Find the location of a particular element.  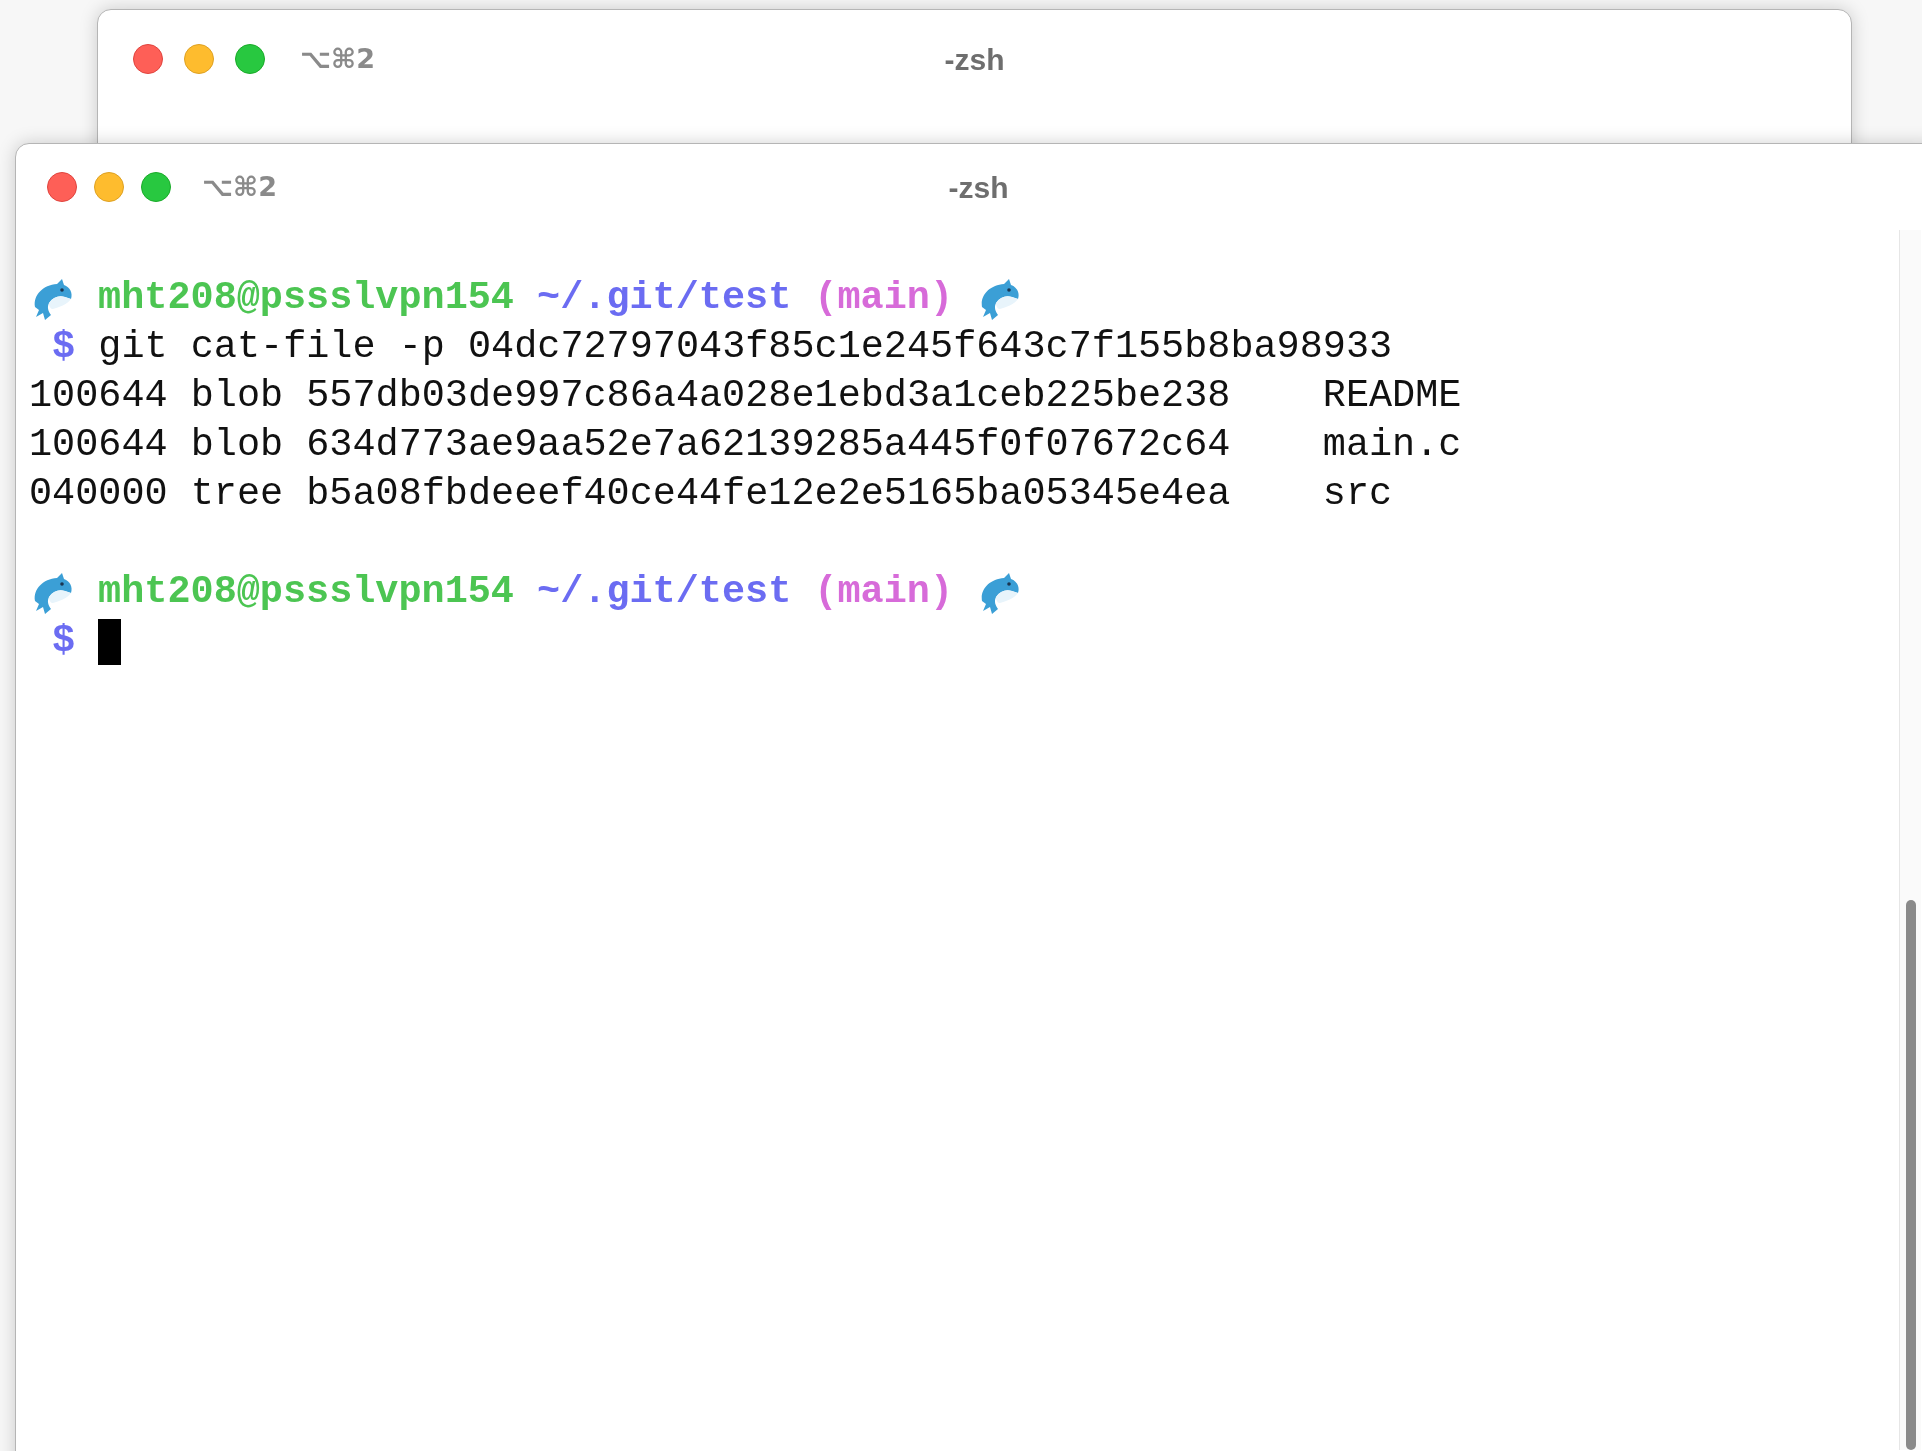

output-line: 040000 tree b5a08fbdeeef40ce44fe12e2e5165ba05345e4ea src is located at coordinates (711, 494).